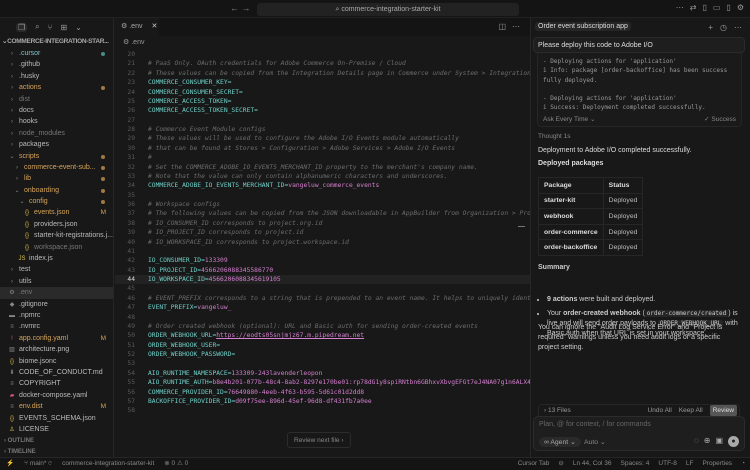 The image size is (750, 470). Describe the element at coordinates (322, 110) in the screenshot. I see `code-line: 26 COMMERCE_ACCESS_TOKEN_SECRET=` at that location.